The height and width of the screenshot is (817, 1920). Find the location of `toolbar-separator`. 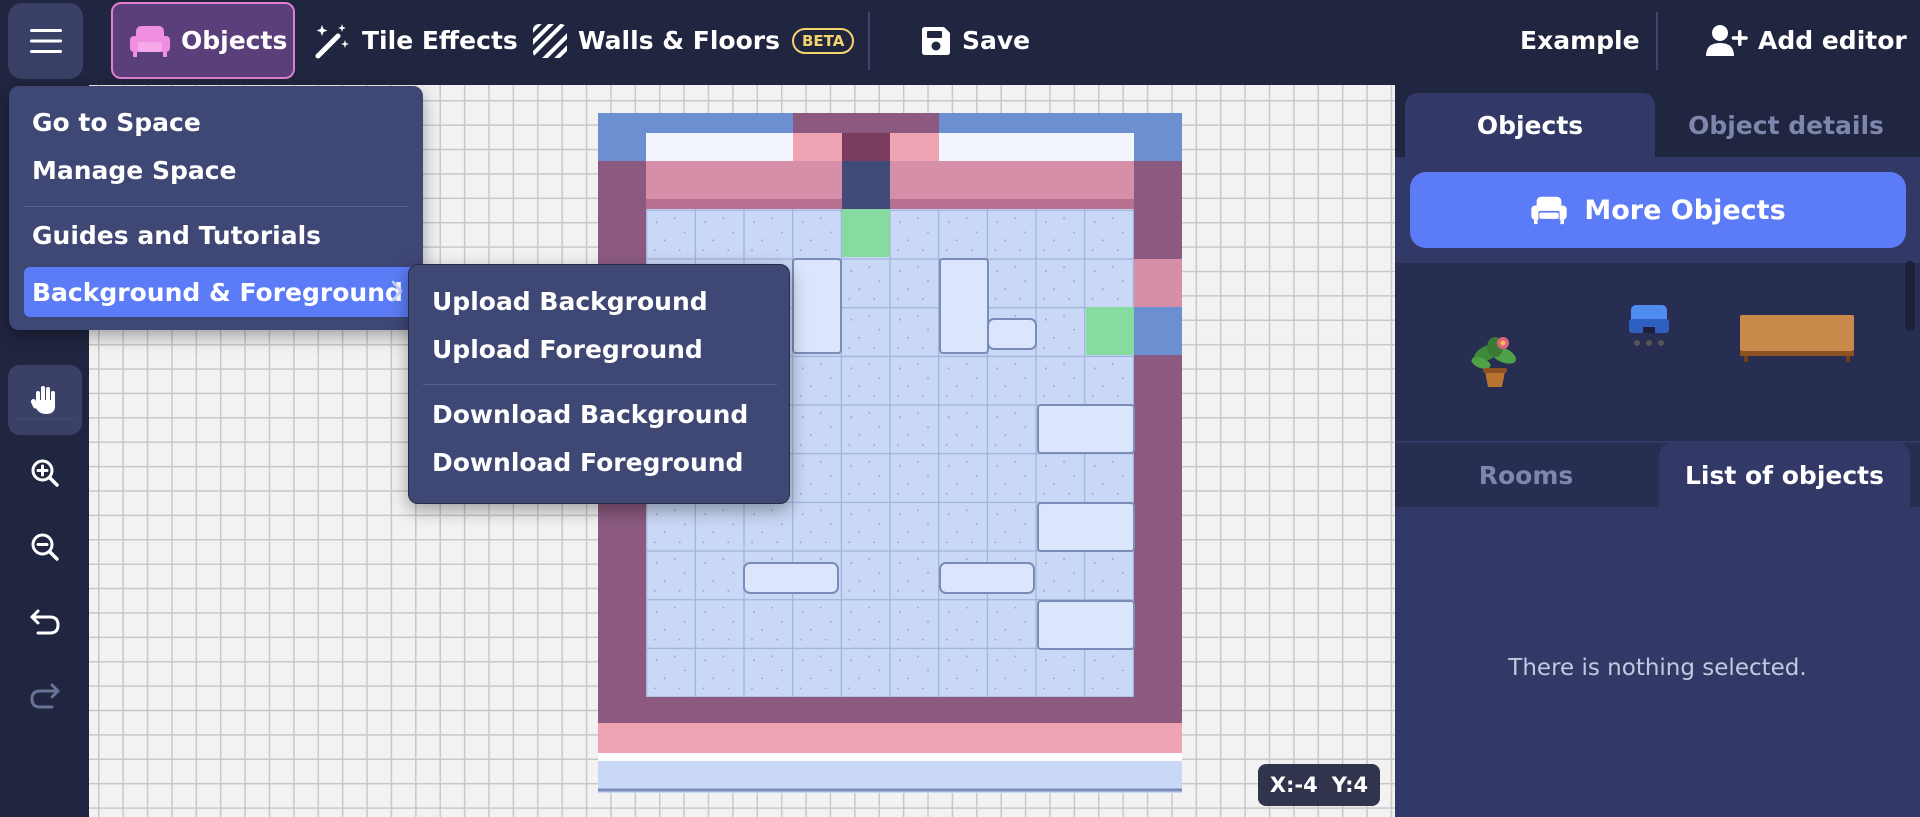

toolbar-separator is located at coordinates (44, 418).